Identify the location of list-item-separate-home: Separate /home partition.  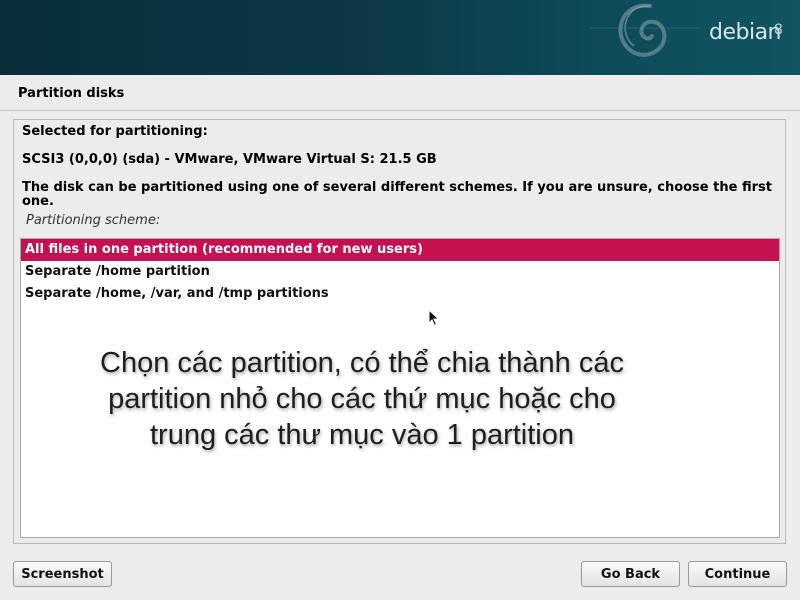
(400, 272).